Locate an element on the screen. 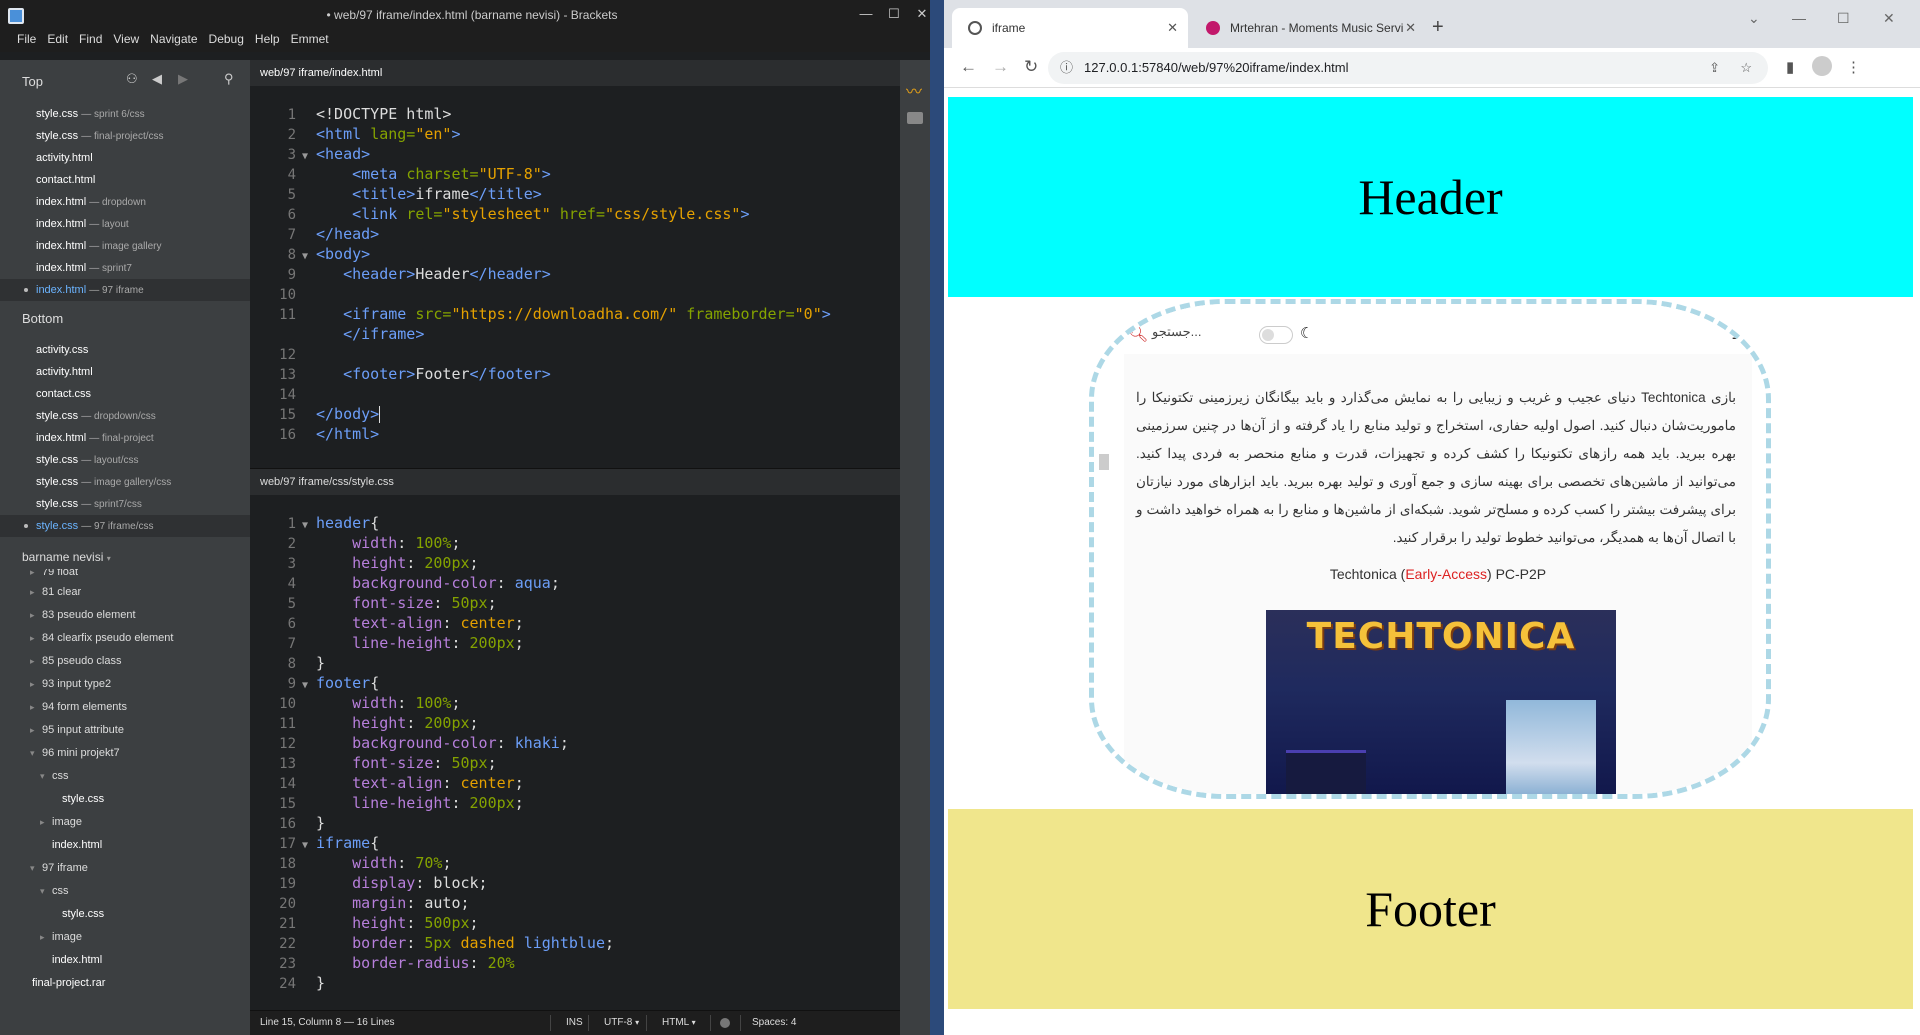  tree-folder: ▸ 83 pseudo element is located at coordinates (125, 615).